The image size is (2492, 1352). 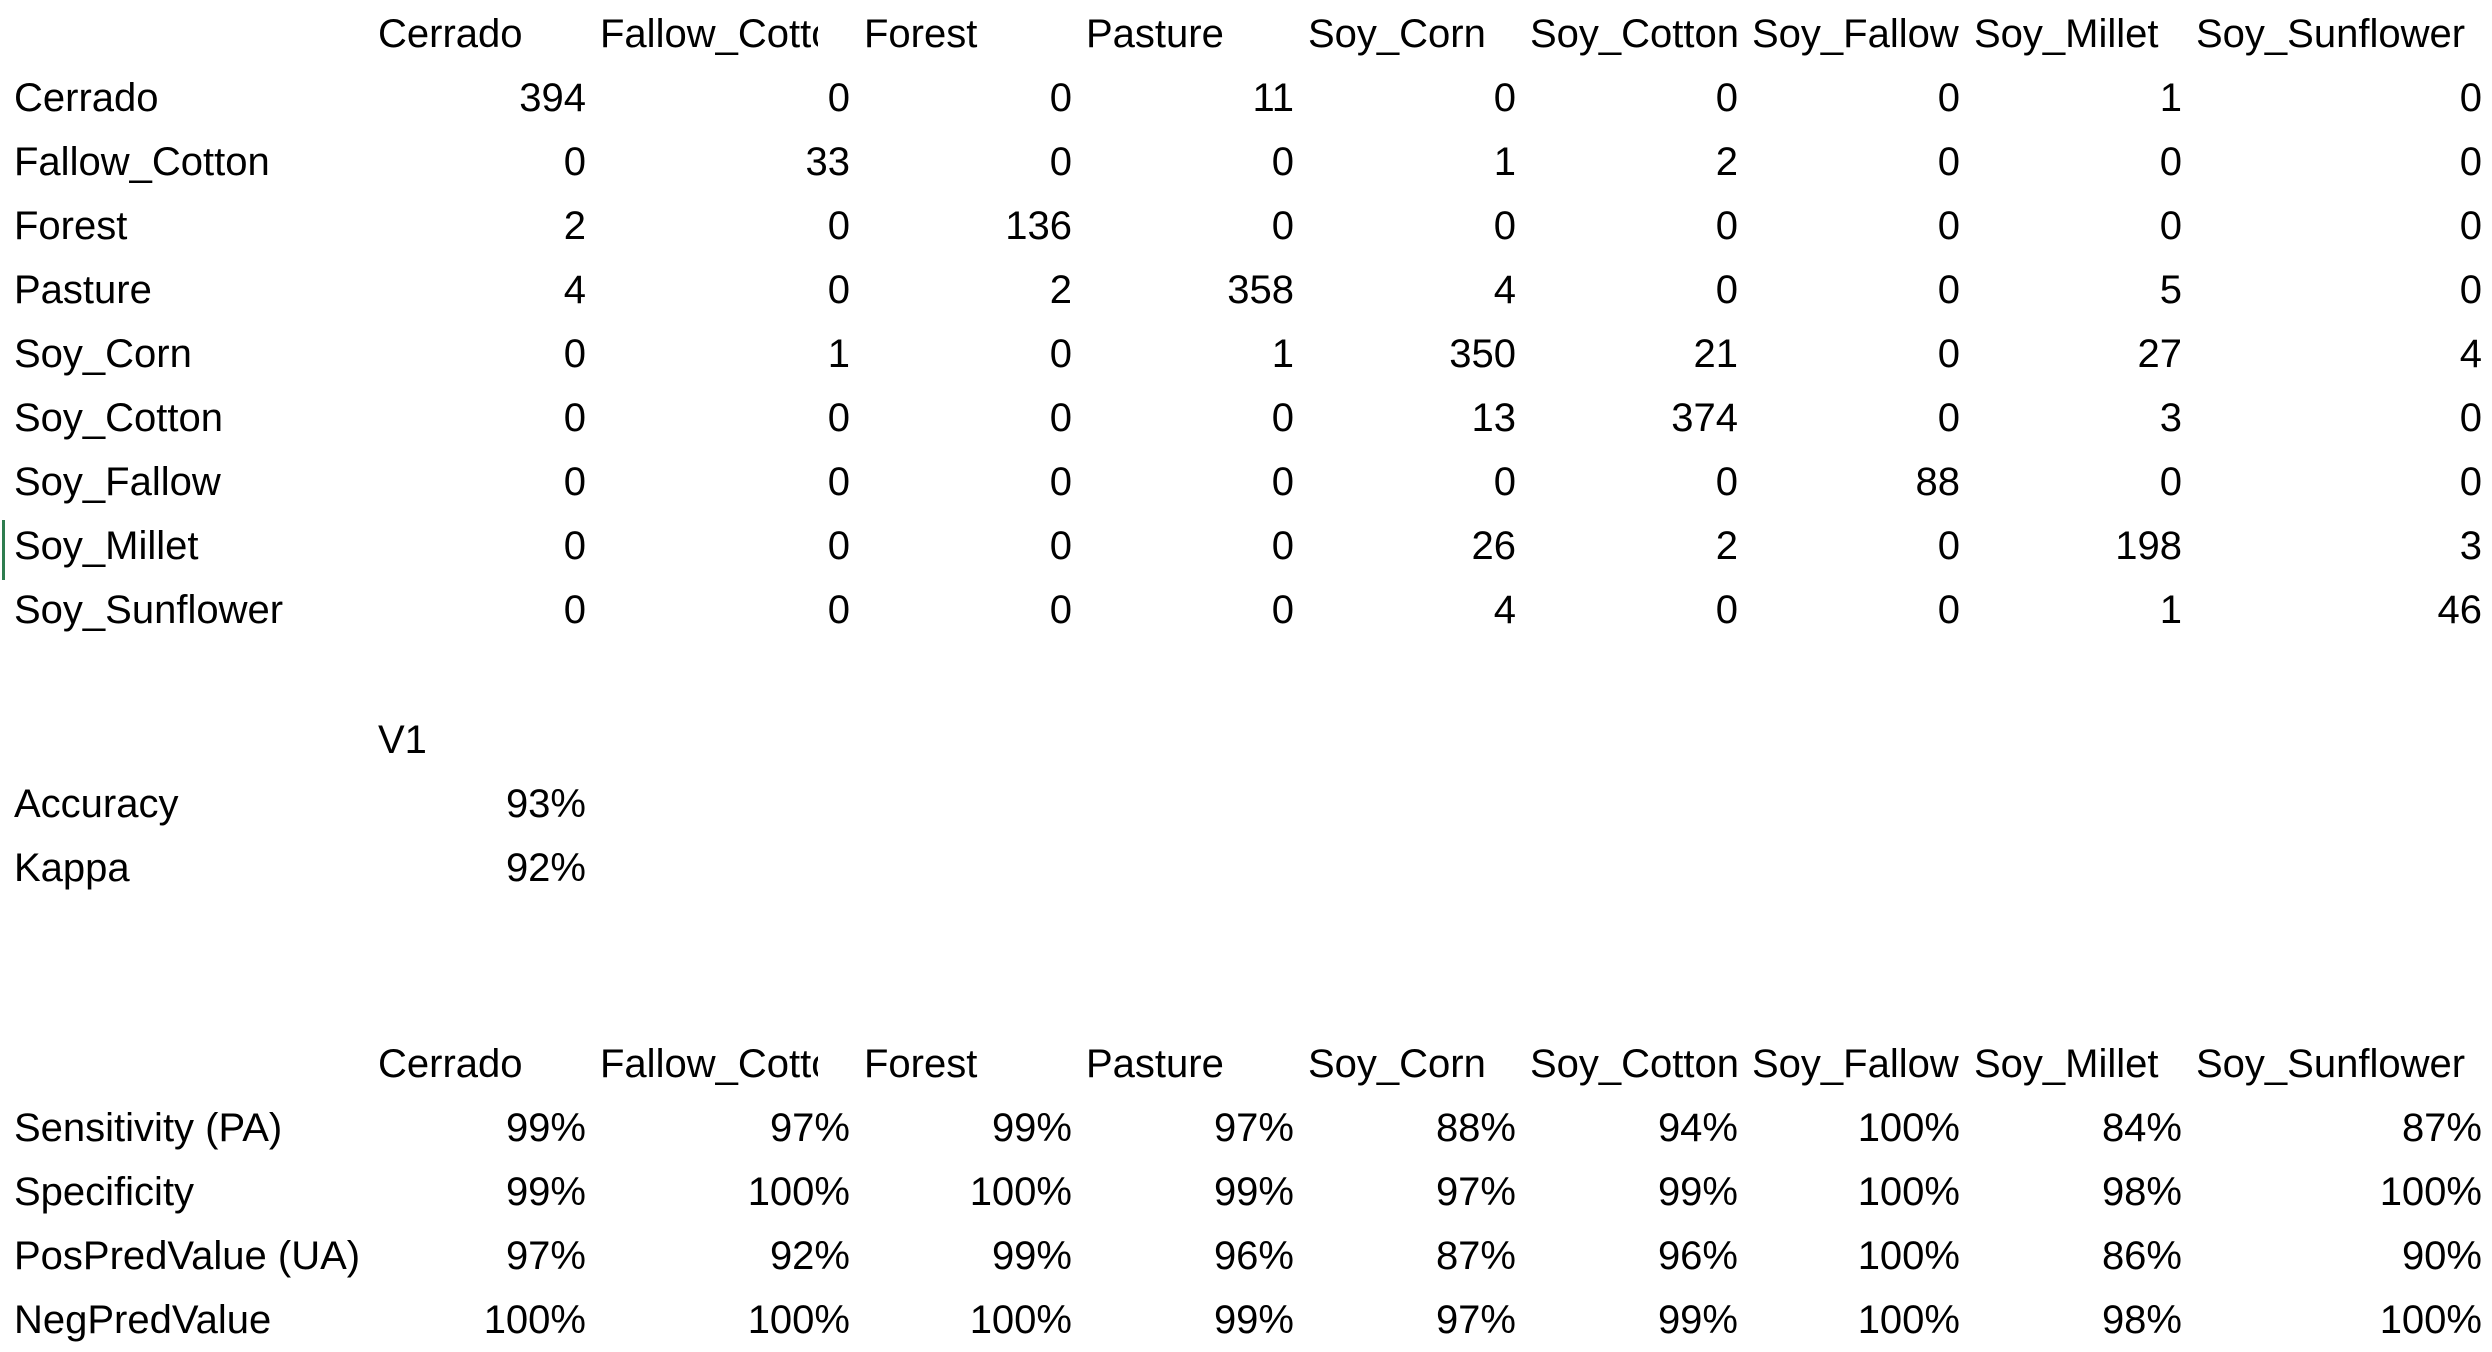 What do you see at coordinates (1415, 418) in the screenshot?
I see `value-cell: 13` at bounding box center [1415, 418].